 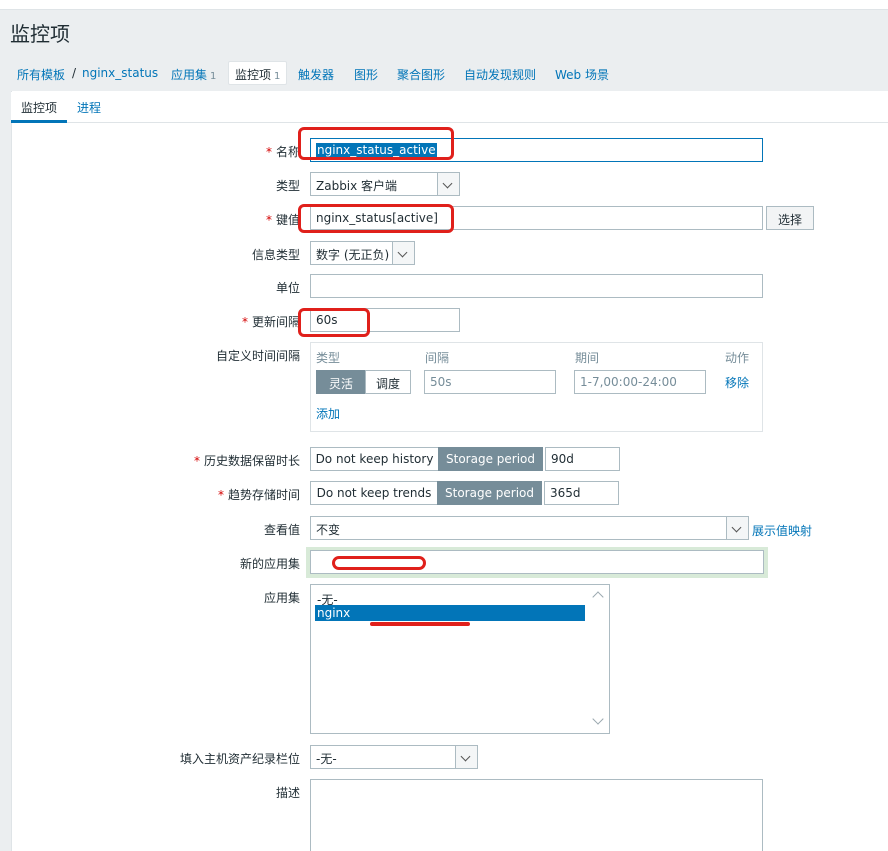 What do you see at coordinates (444, 5) in the screenshot?
I see `top-strip` at bounding box center [444, 5].